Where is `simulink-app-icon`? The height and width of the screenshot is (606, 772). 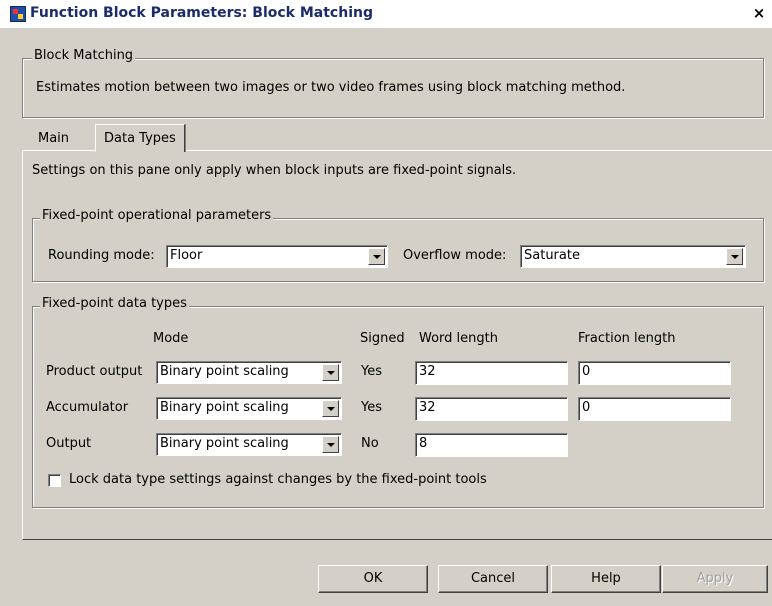 simulink-app-icon is located at coordinates (18, 14).